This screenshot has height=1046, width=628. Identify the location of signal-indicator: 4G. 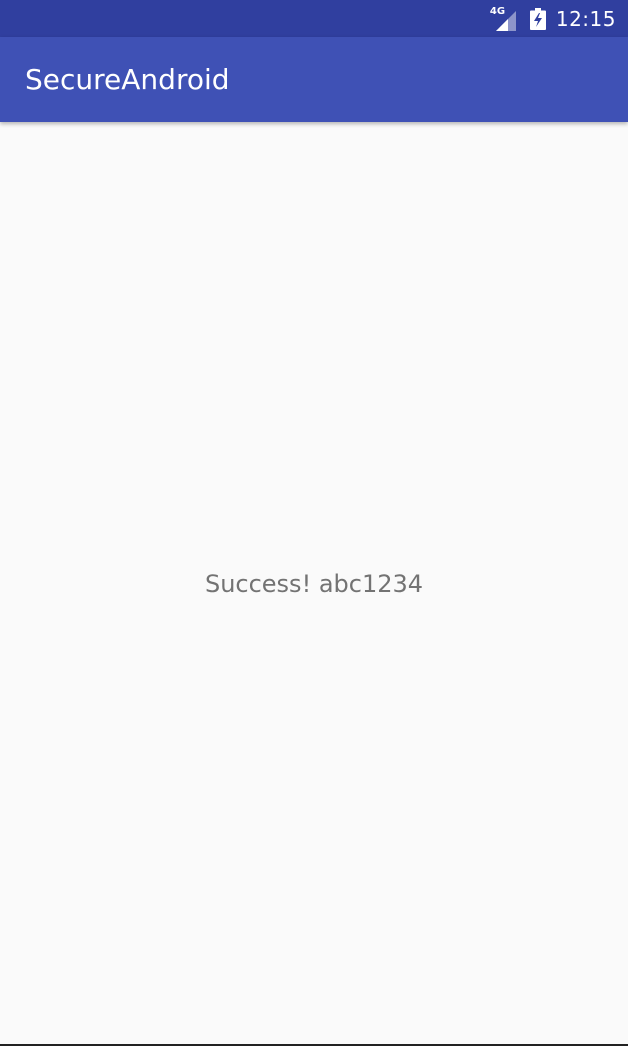
(504, 18).